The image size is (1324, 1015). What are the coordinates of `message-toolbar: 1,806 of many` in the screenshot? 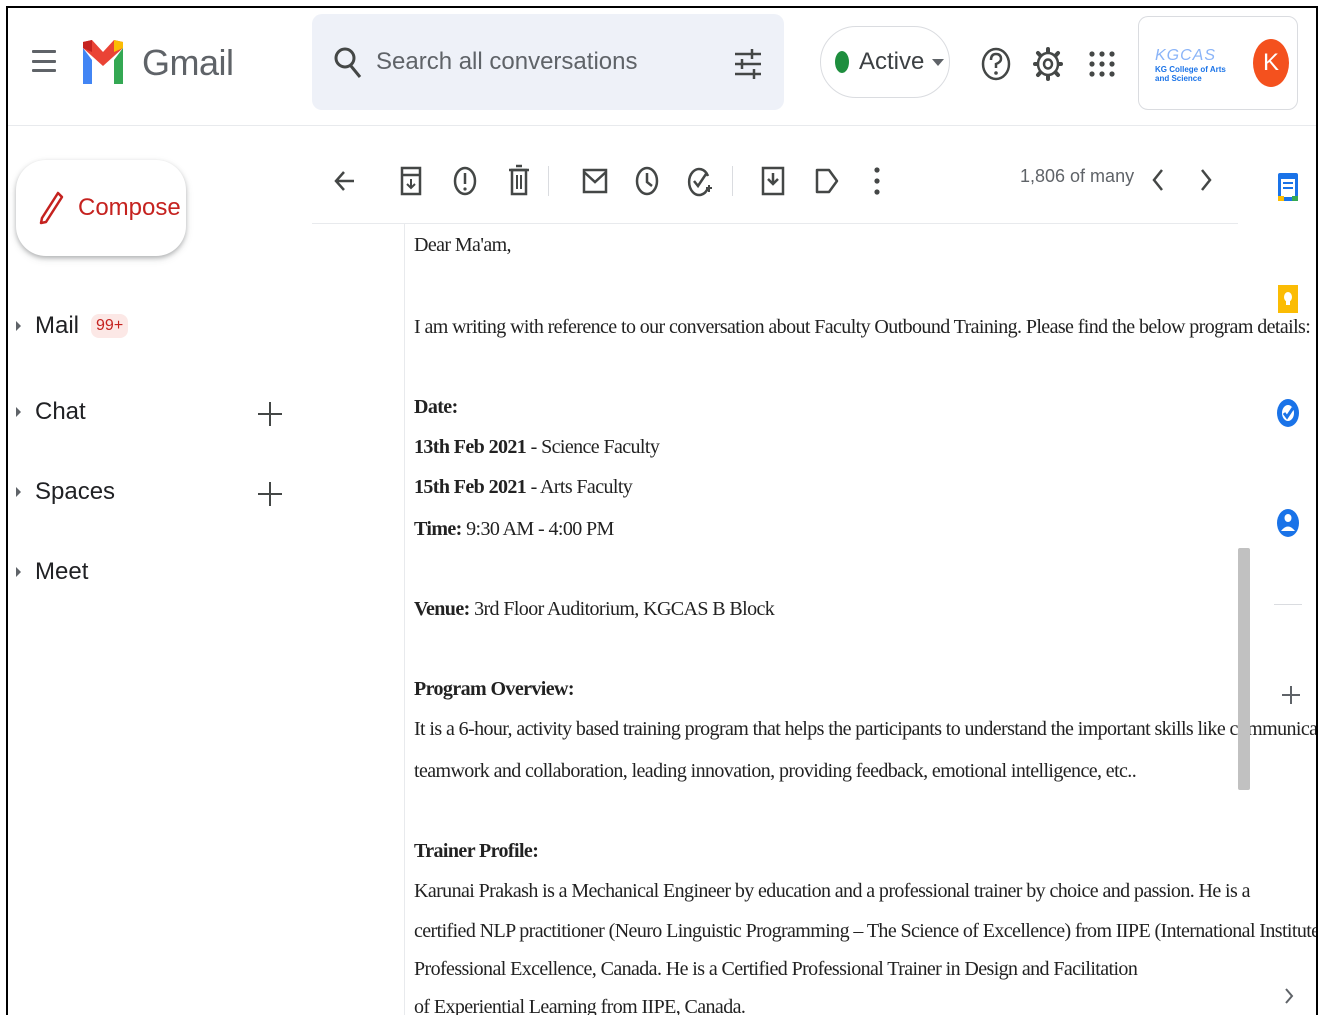 It's located at (775, 175).